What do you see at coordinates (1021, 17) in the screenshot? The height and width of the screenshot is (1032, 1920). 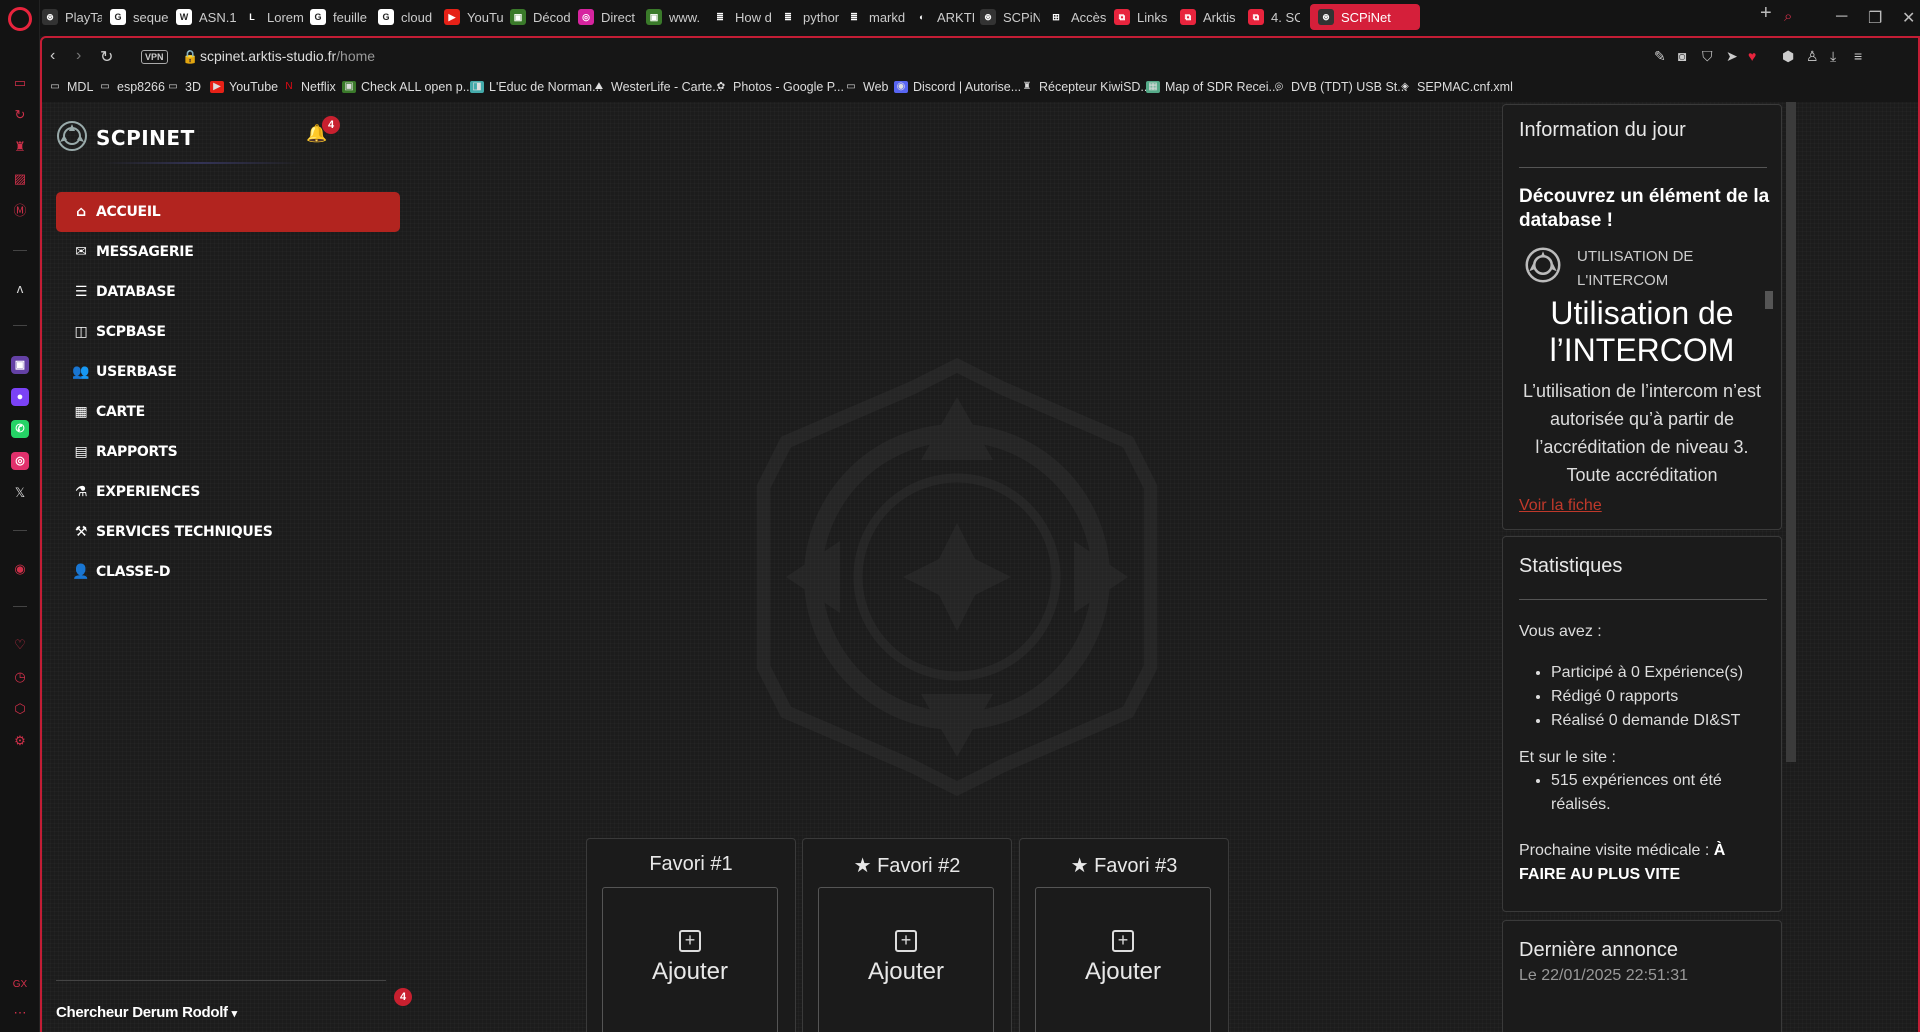 I see `tab-label: SCPiN` at bounding box center [1021, 17].